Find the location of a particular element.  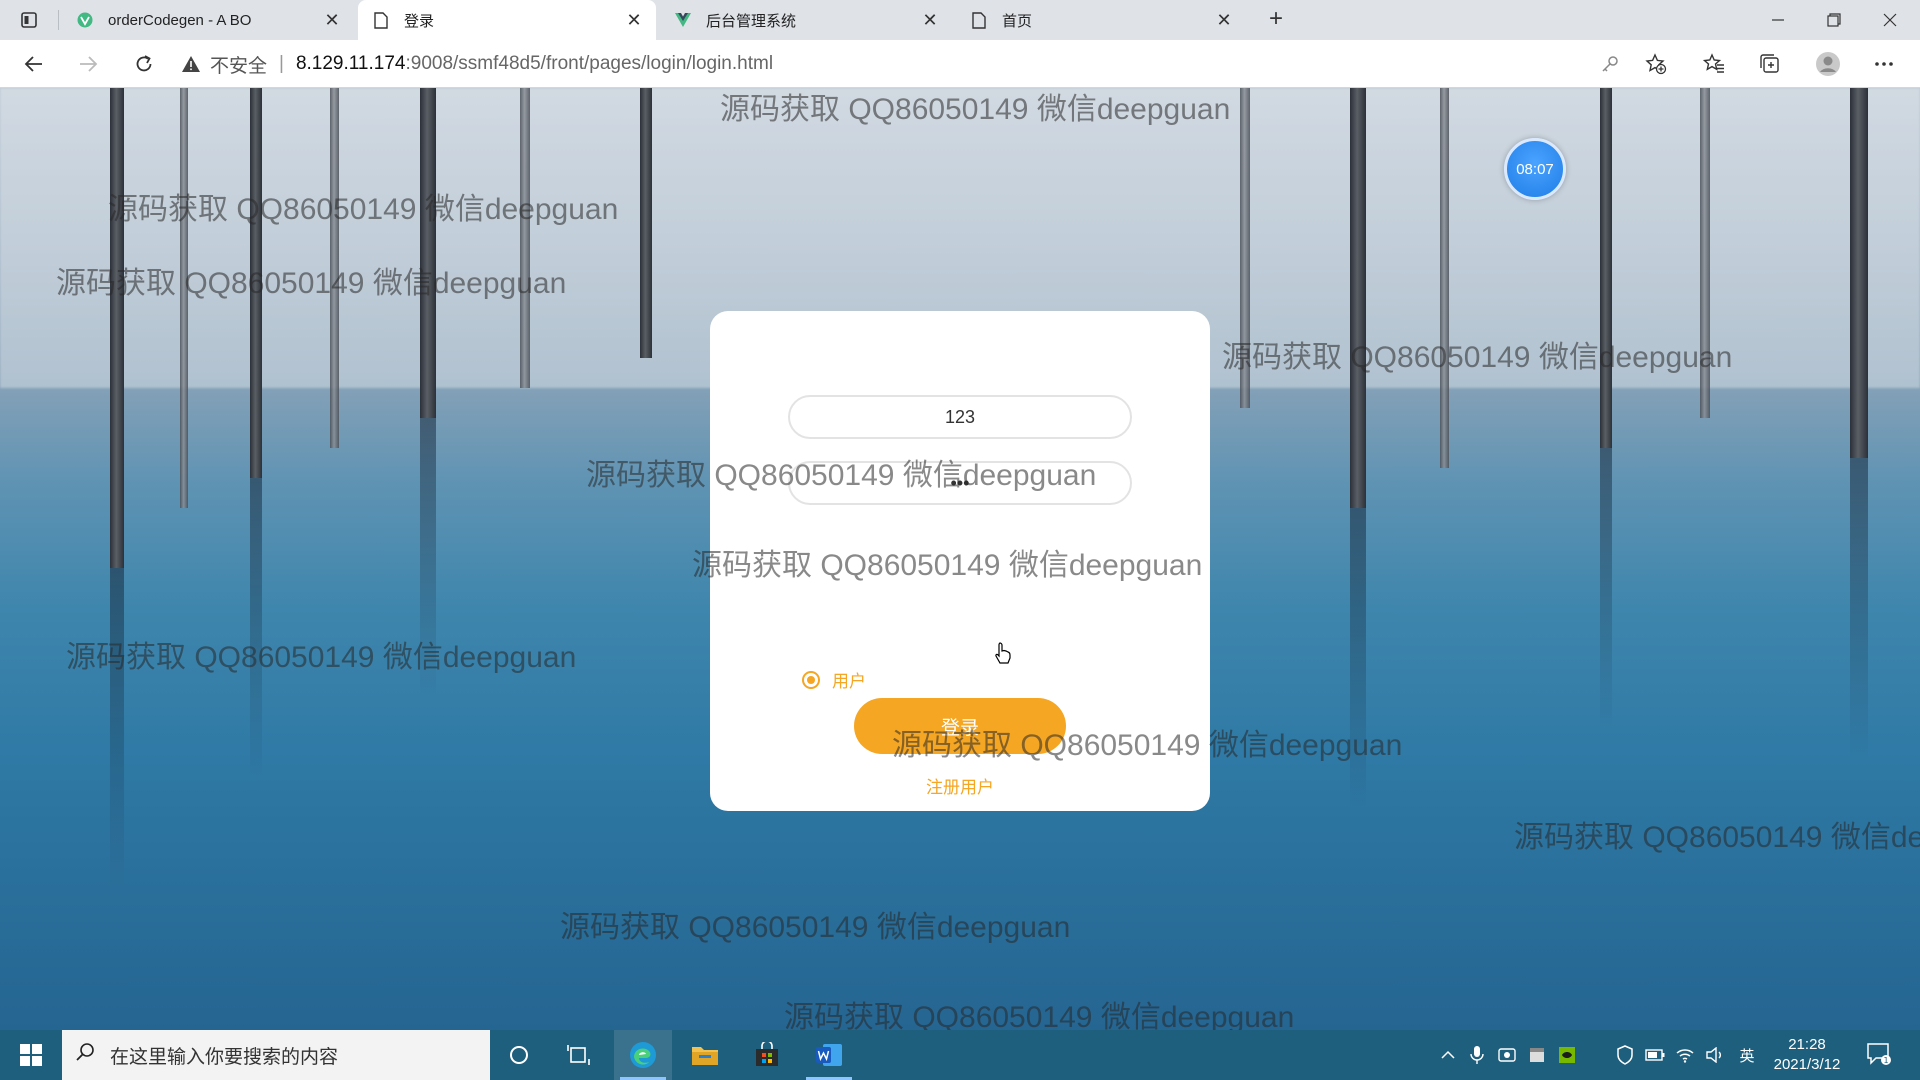

task-view-icon is located at coordinates (579, 1055).